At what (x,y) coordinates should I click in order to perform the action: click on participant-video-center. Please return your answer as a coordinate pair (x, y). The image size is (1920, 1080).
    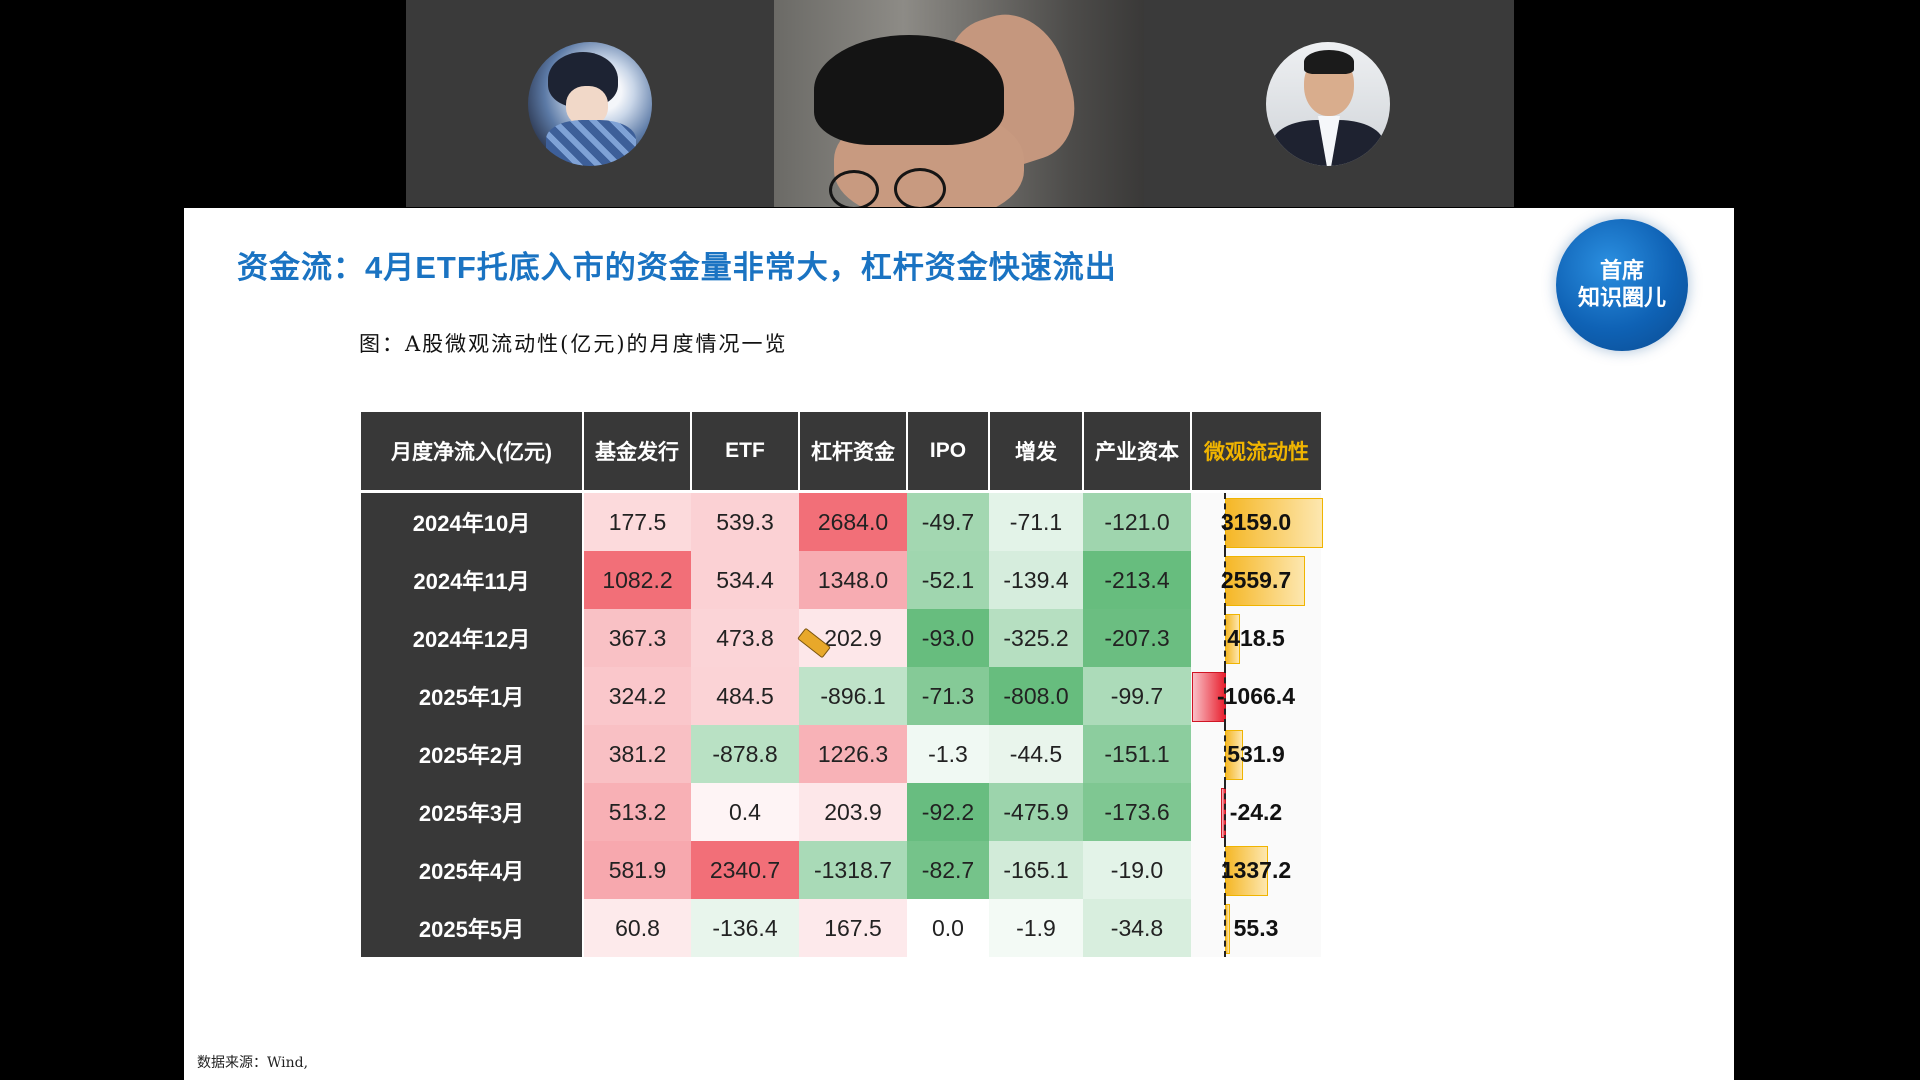
    Looking at the image, I should click on (959, 103).